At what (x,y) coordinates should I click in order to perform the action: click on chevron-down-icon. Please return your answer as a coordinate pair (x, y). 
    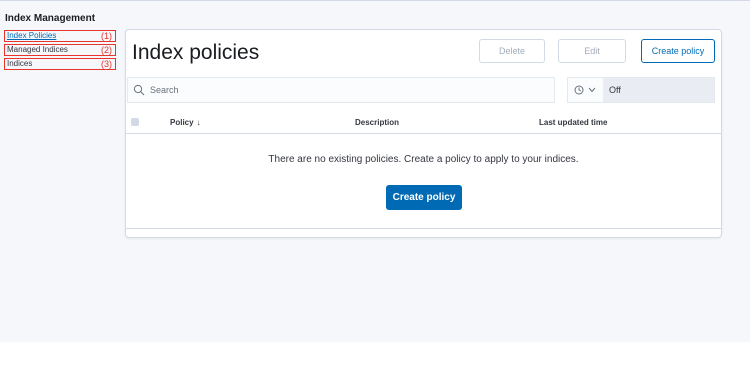
    Looking at the image, I should click on (592, 90).